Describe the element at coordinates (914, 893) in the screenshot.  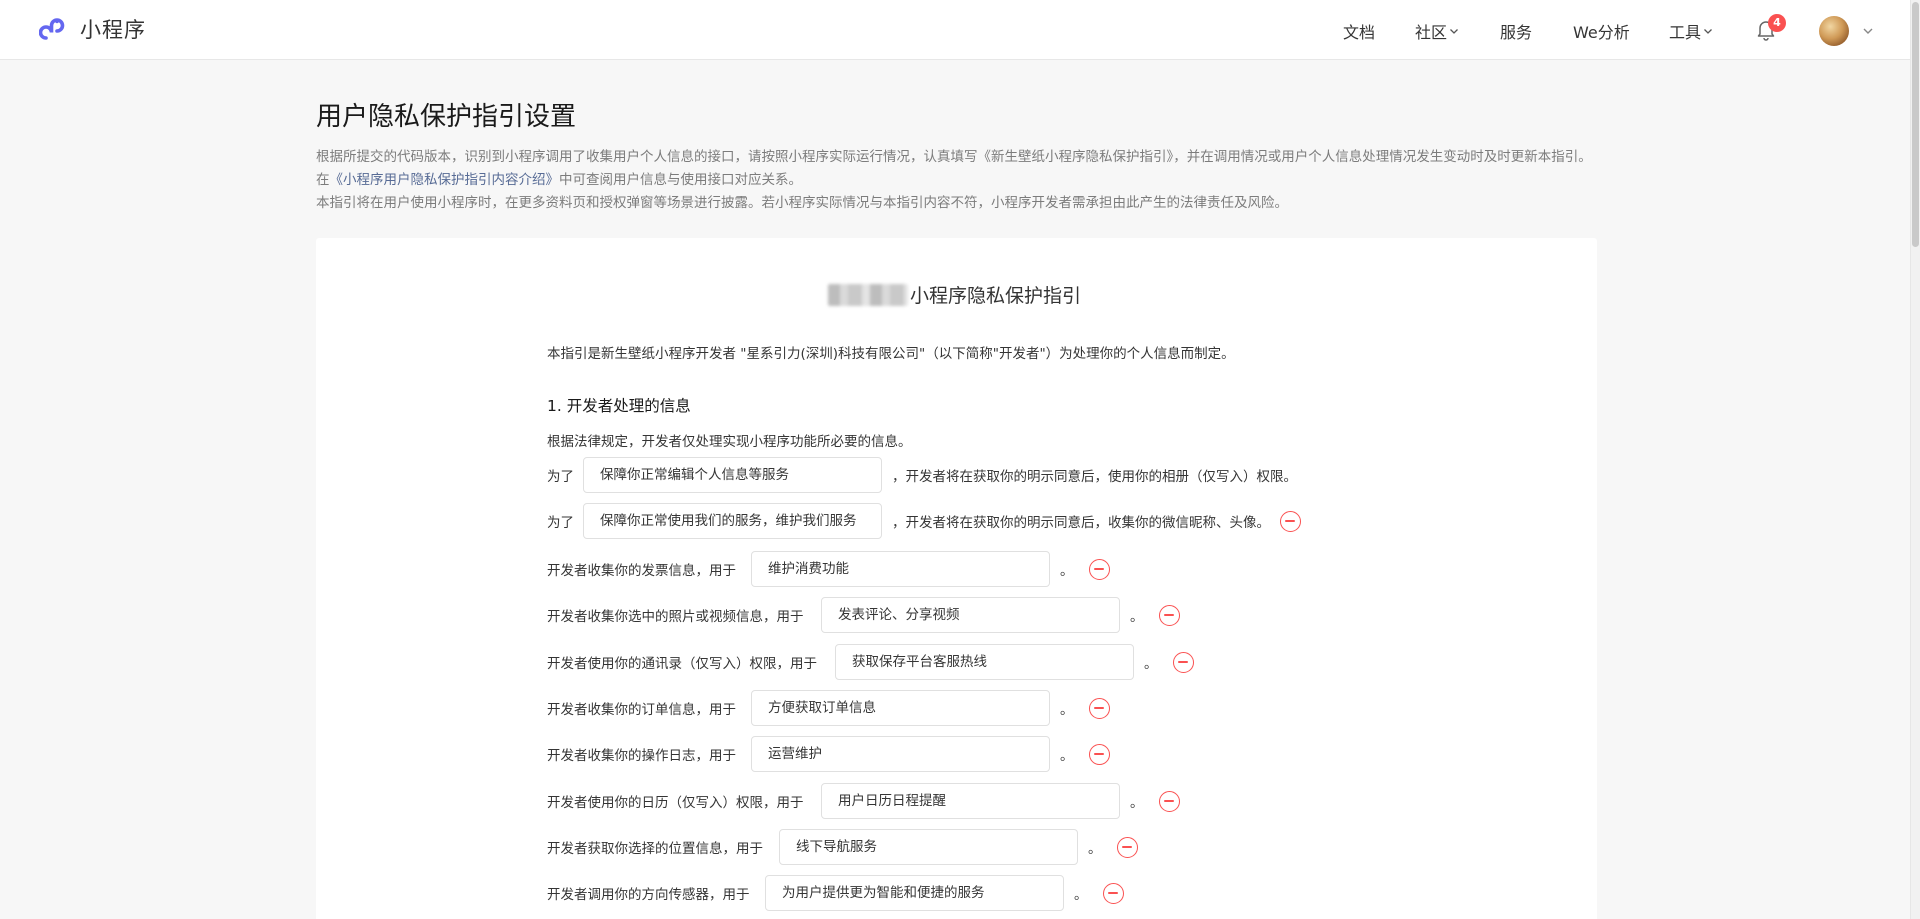
I see `purpose-input: 为用户提供更为智能和便捷的服务` at that location.